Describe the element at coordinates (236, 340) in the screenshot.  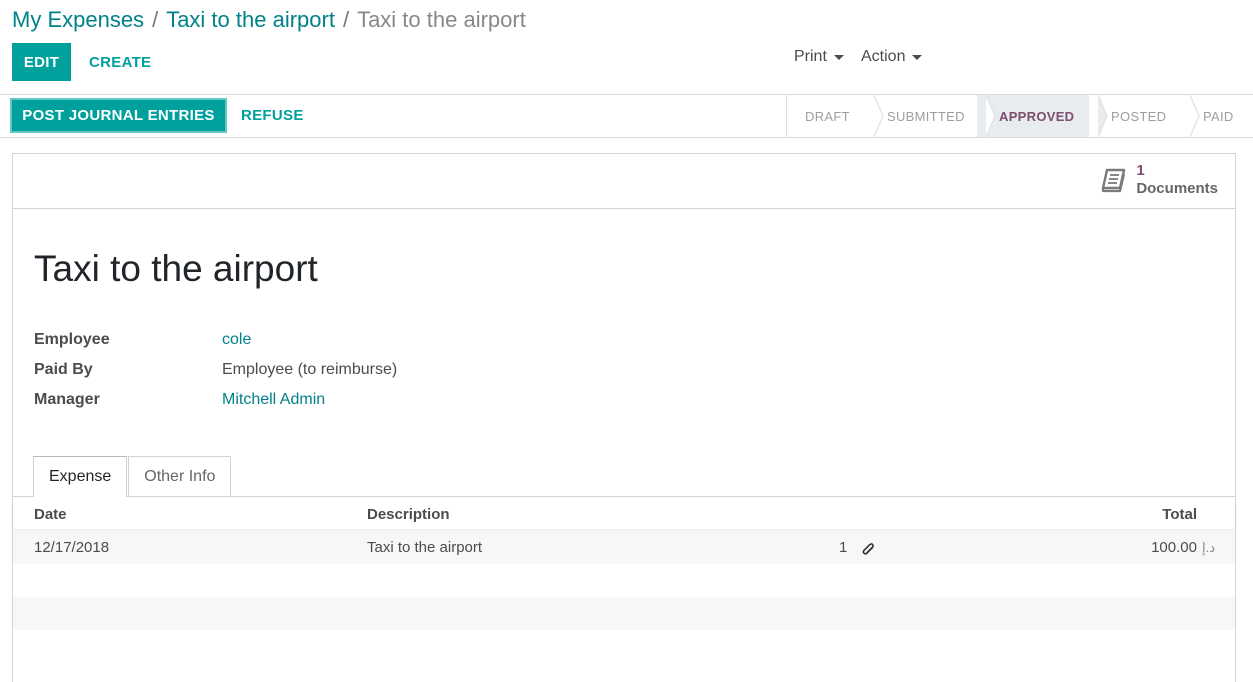
I see `field-employee-value: cole` at that location.